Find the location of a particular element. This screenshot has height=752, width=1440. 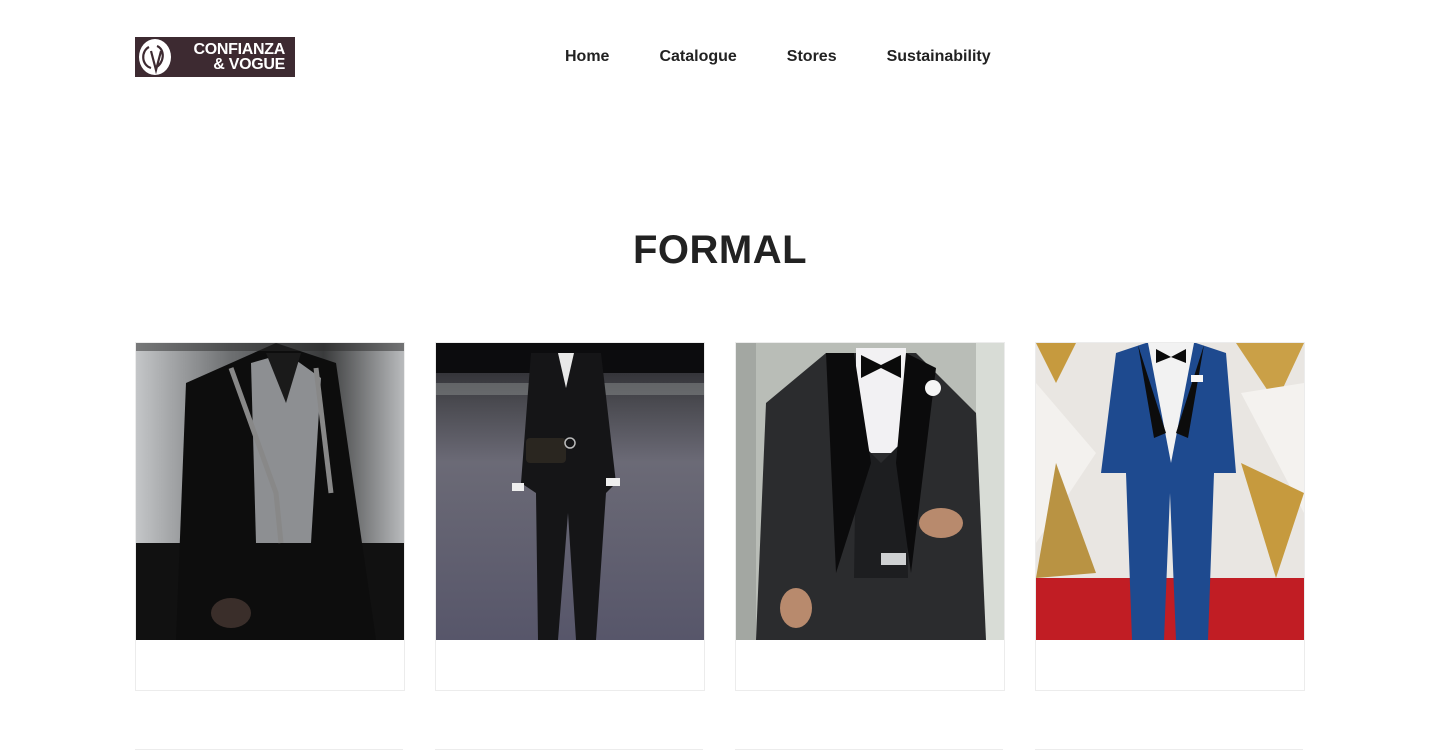

nav-link-catalogue: Catalogue is located at coordinates (697, 57).